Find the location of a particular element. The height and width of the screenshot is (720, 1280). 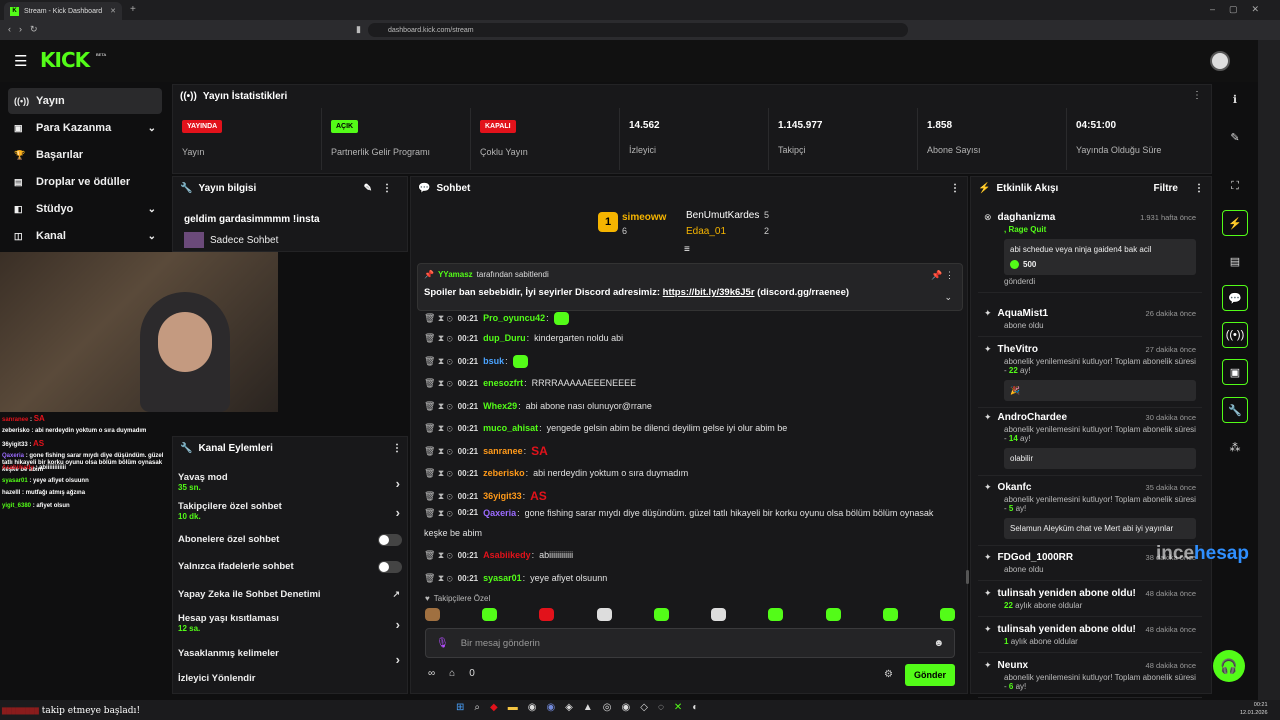

discord-icon: ◉ is located at coordinates (550, 707).